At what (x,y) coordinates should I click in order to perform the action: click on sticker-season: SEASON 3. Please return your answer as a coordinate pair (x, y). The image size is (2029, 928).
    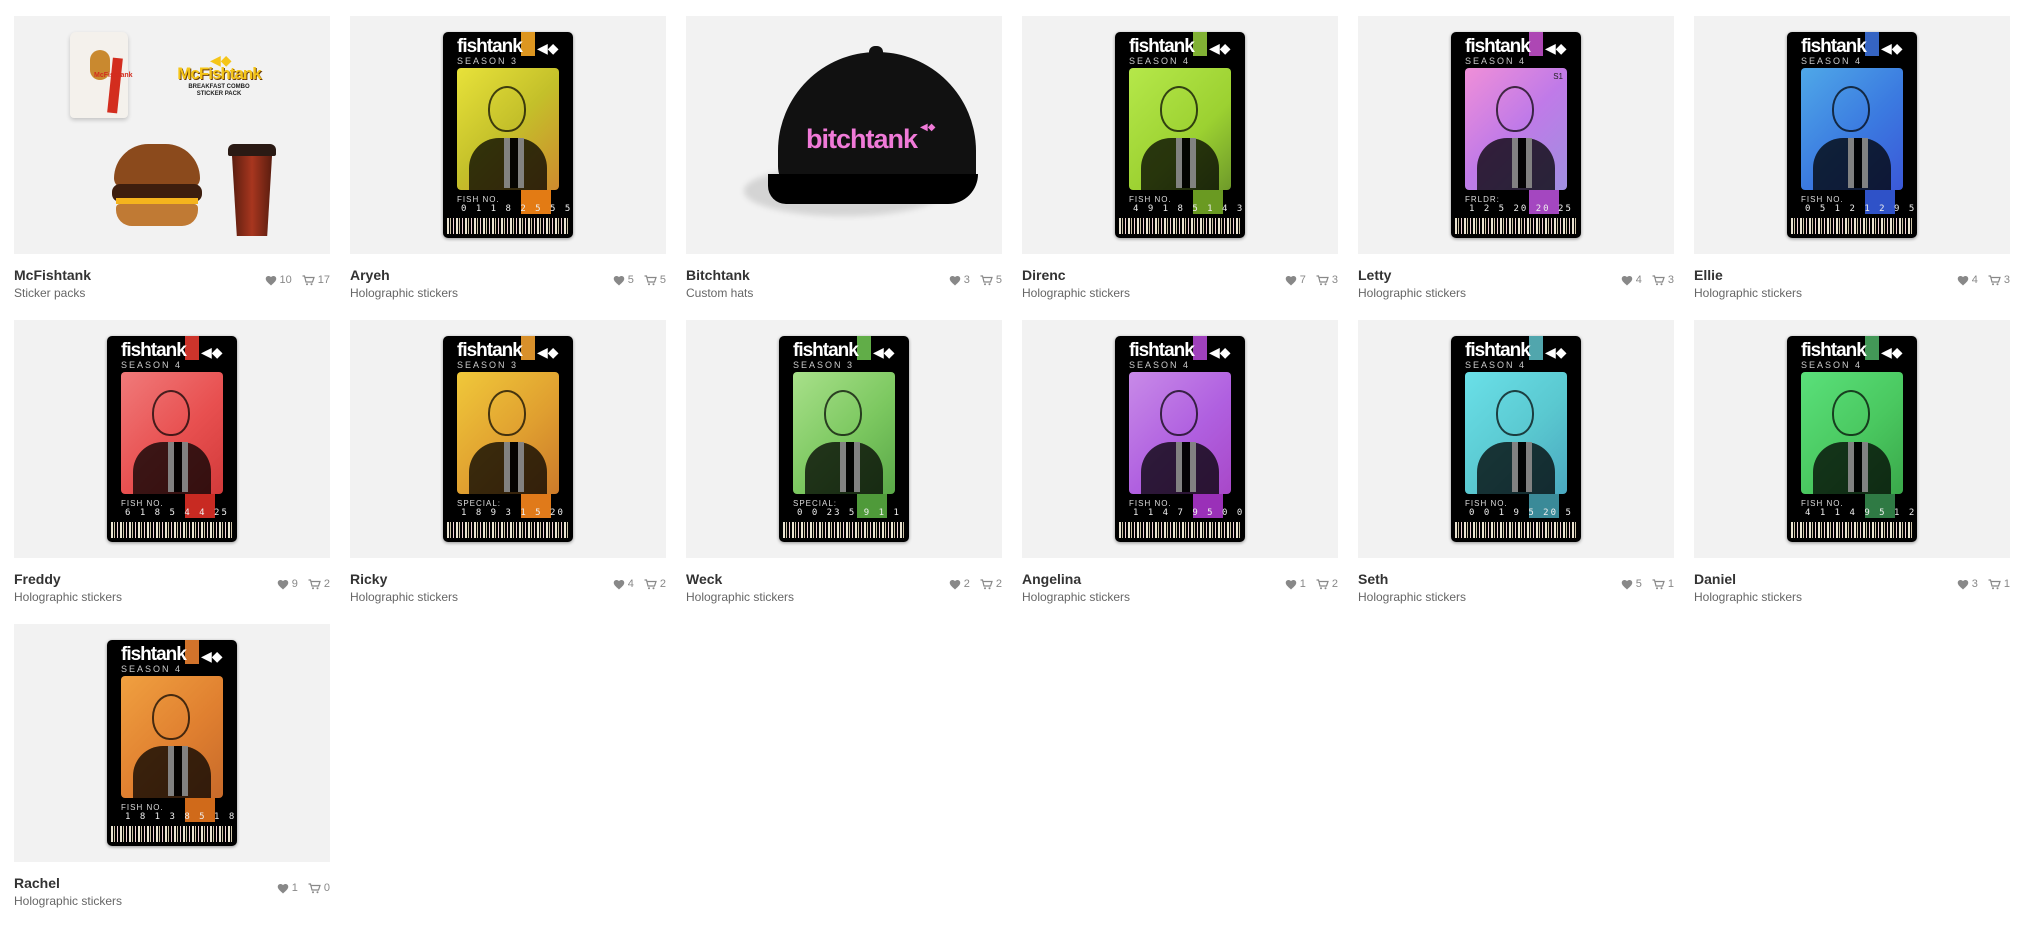
    Looking at the image, I should click on (488, 365).